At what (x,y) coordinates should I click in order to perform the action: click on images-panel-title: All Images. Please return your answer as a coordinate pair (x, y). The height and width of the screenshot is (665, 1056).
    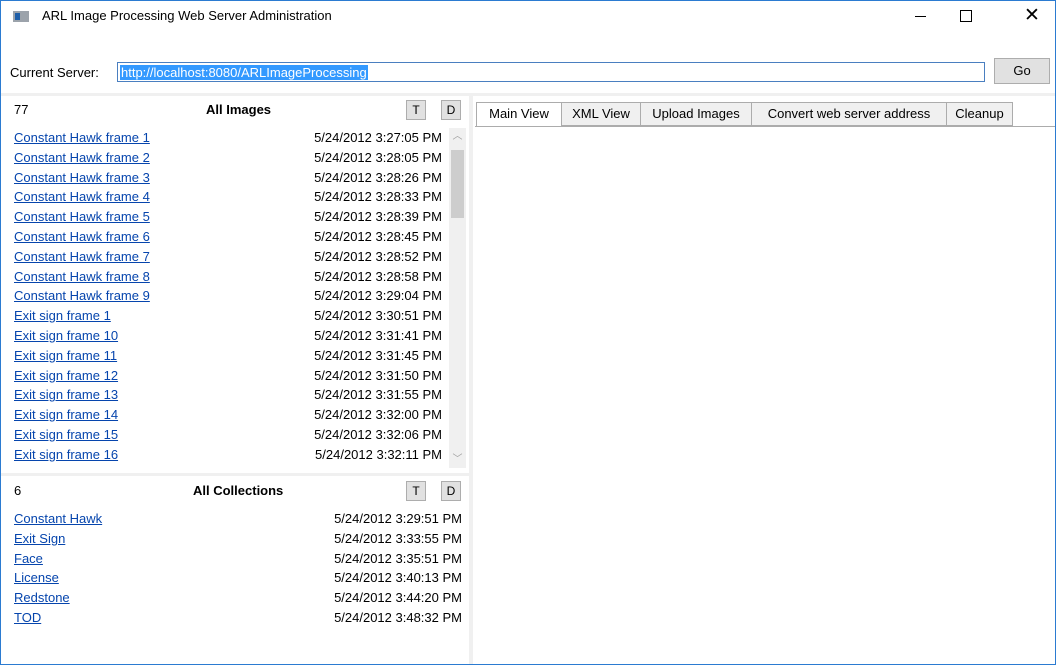
    Looking at the image, I should click on (239, 109).